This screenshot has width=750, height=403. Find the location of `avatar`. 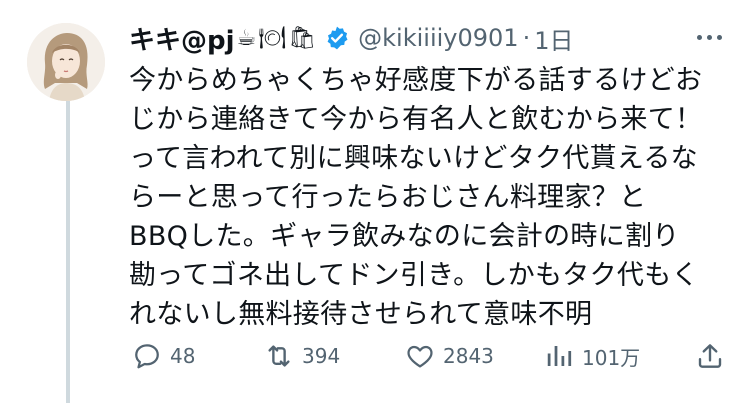

avatar is located at coordinates (66, 62).